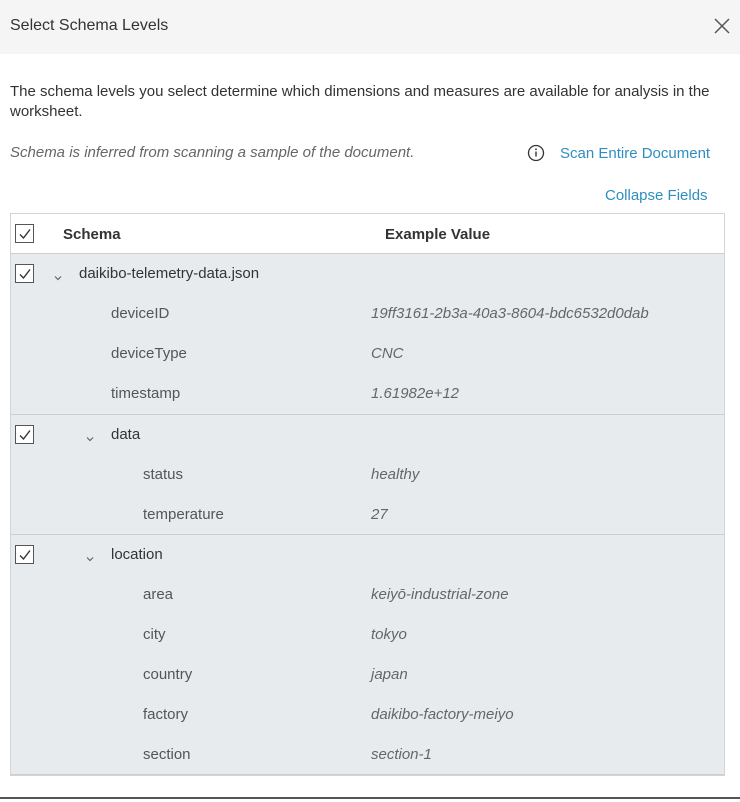 The height and width of the screenshot is (802, 740). Describe the element at coordinates (367, 354) in the screenshot. I see `field-row: deviceType CNC` at that location.